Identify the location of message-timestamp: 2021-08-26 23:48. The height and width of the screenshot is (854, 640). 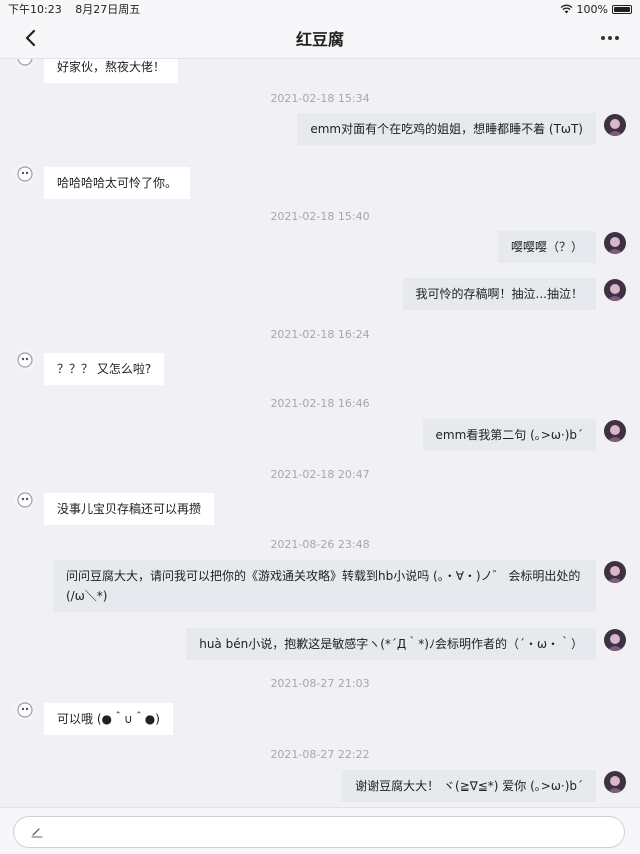
(320, 544).